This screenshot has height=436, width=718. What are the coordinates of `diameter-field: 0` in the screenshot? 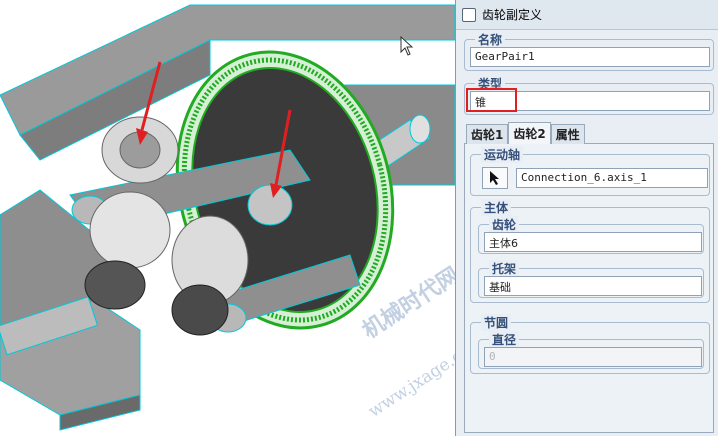 It's located at (593, 357).